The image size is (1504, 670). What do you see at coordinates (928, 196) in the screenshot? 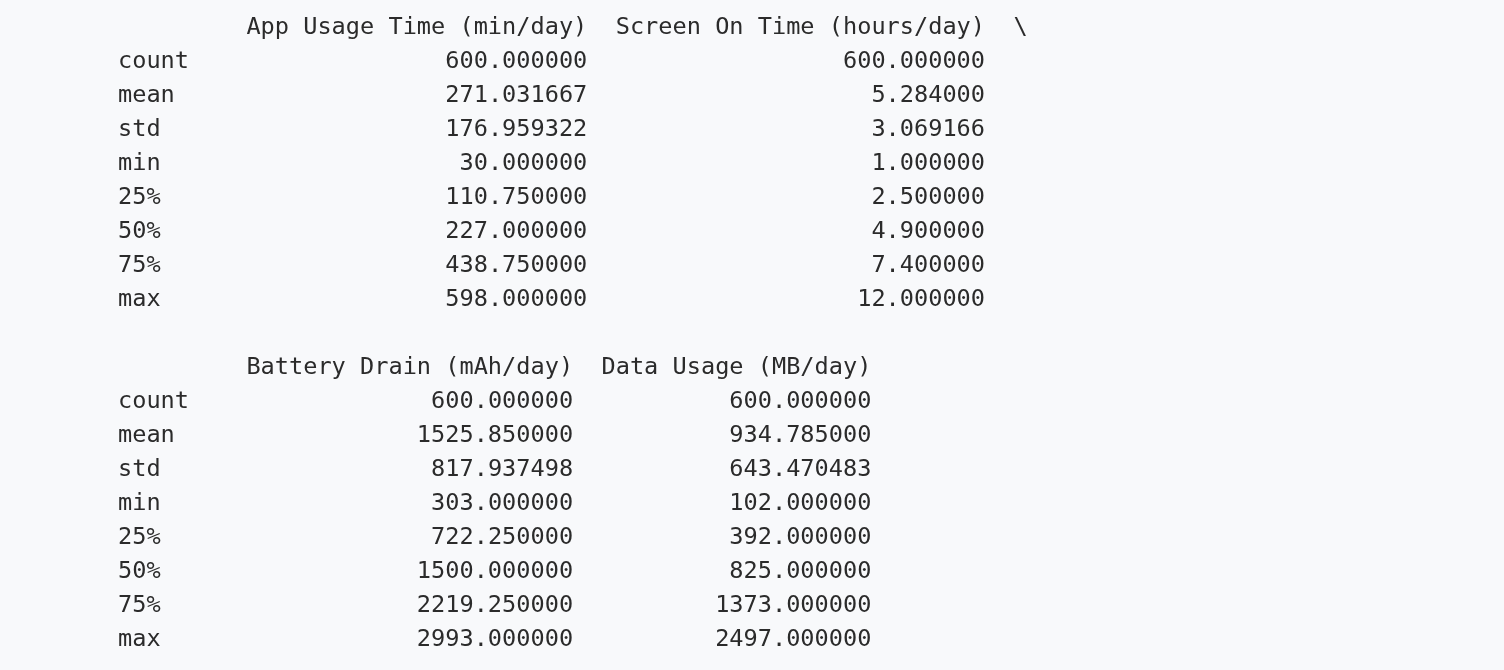
I see `table-cell-text: 2.500000` at bounding box center [928, 196].